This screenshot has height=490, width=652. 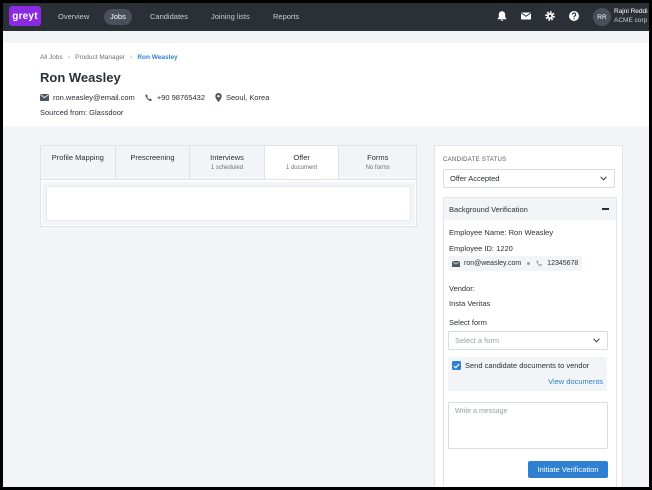 What do you see at coordinates (528, 425) in the screenshot?
I see `message-input: Write a message` at bounding box center [528, 425].